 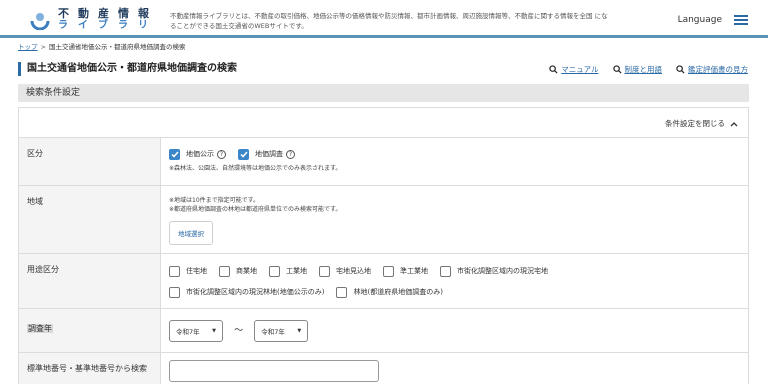 What do you see at coordinates (353, 271) in the screenshot?
I see `usage-option-label: 宅地見込地` at bounding box center [353, 271].